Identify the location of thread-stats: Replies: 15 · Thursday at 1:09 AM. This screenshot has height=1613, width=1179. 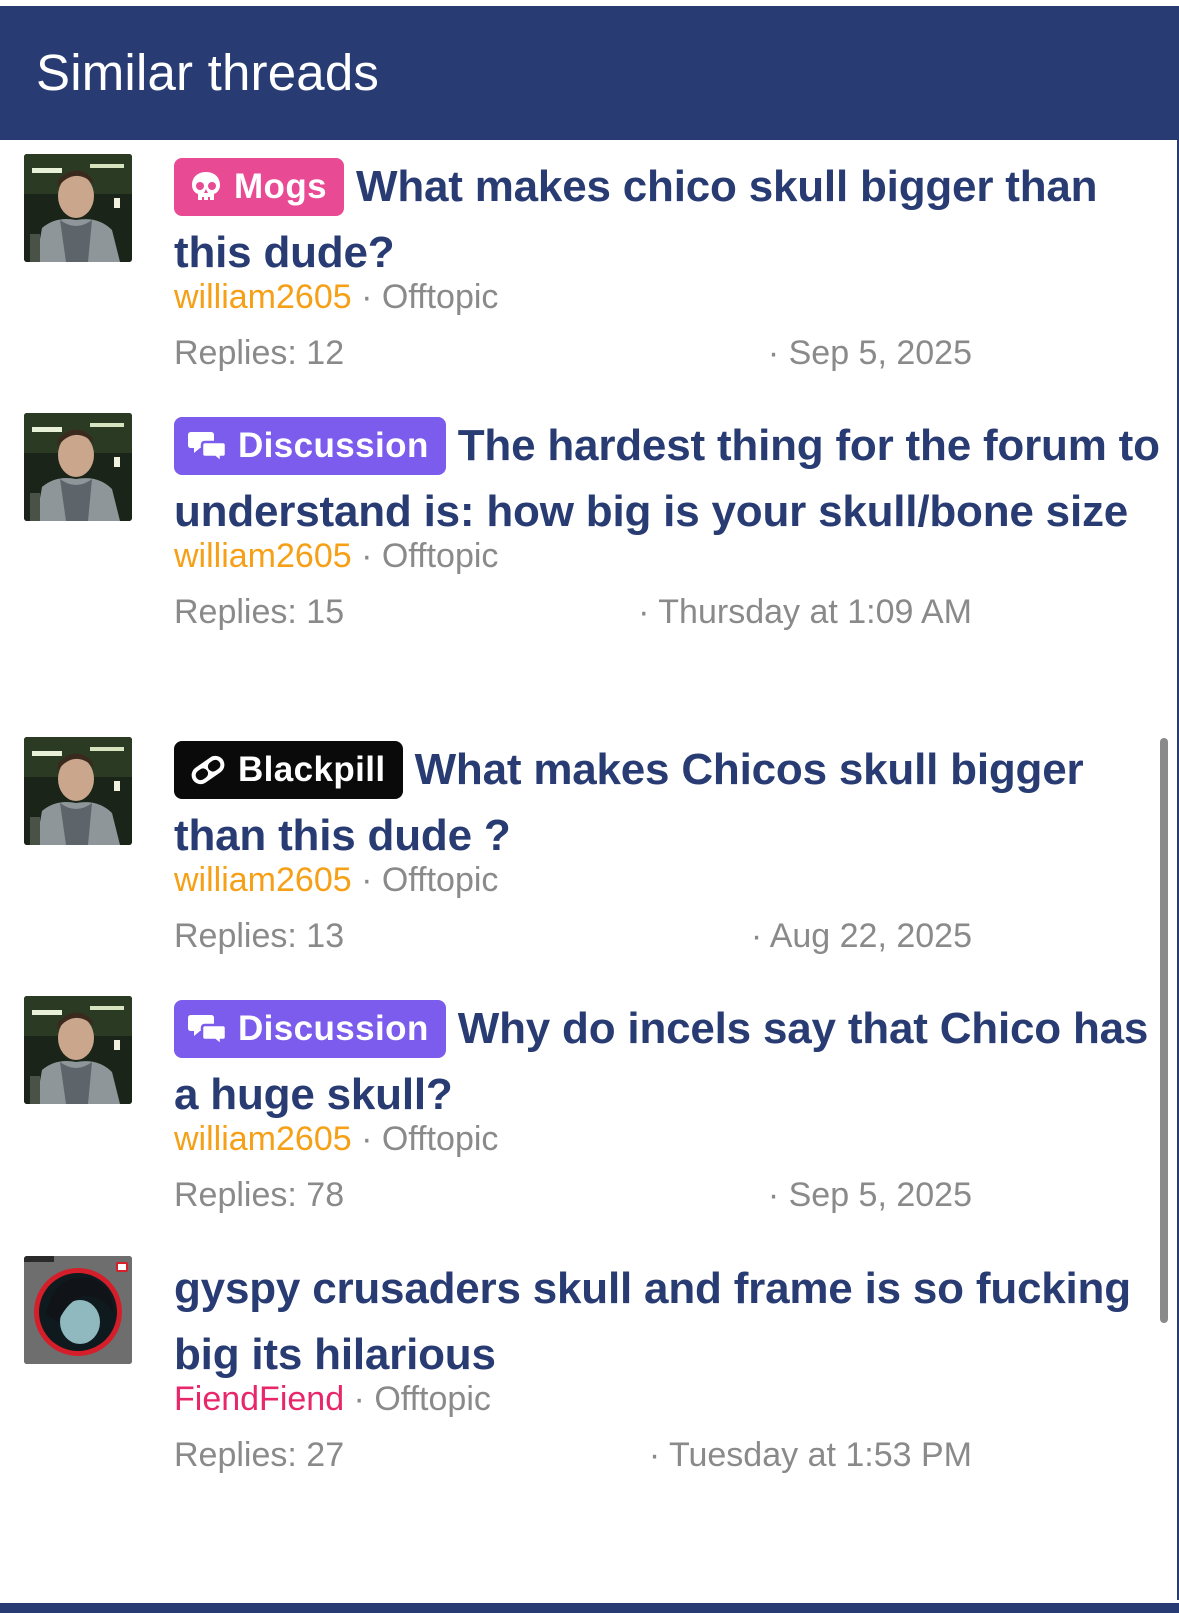
(667, 612).